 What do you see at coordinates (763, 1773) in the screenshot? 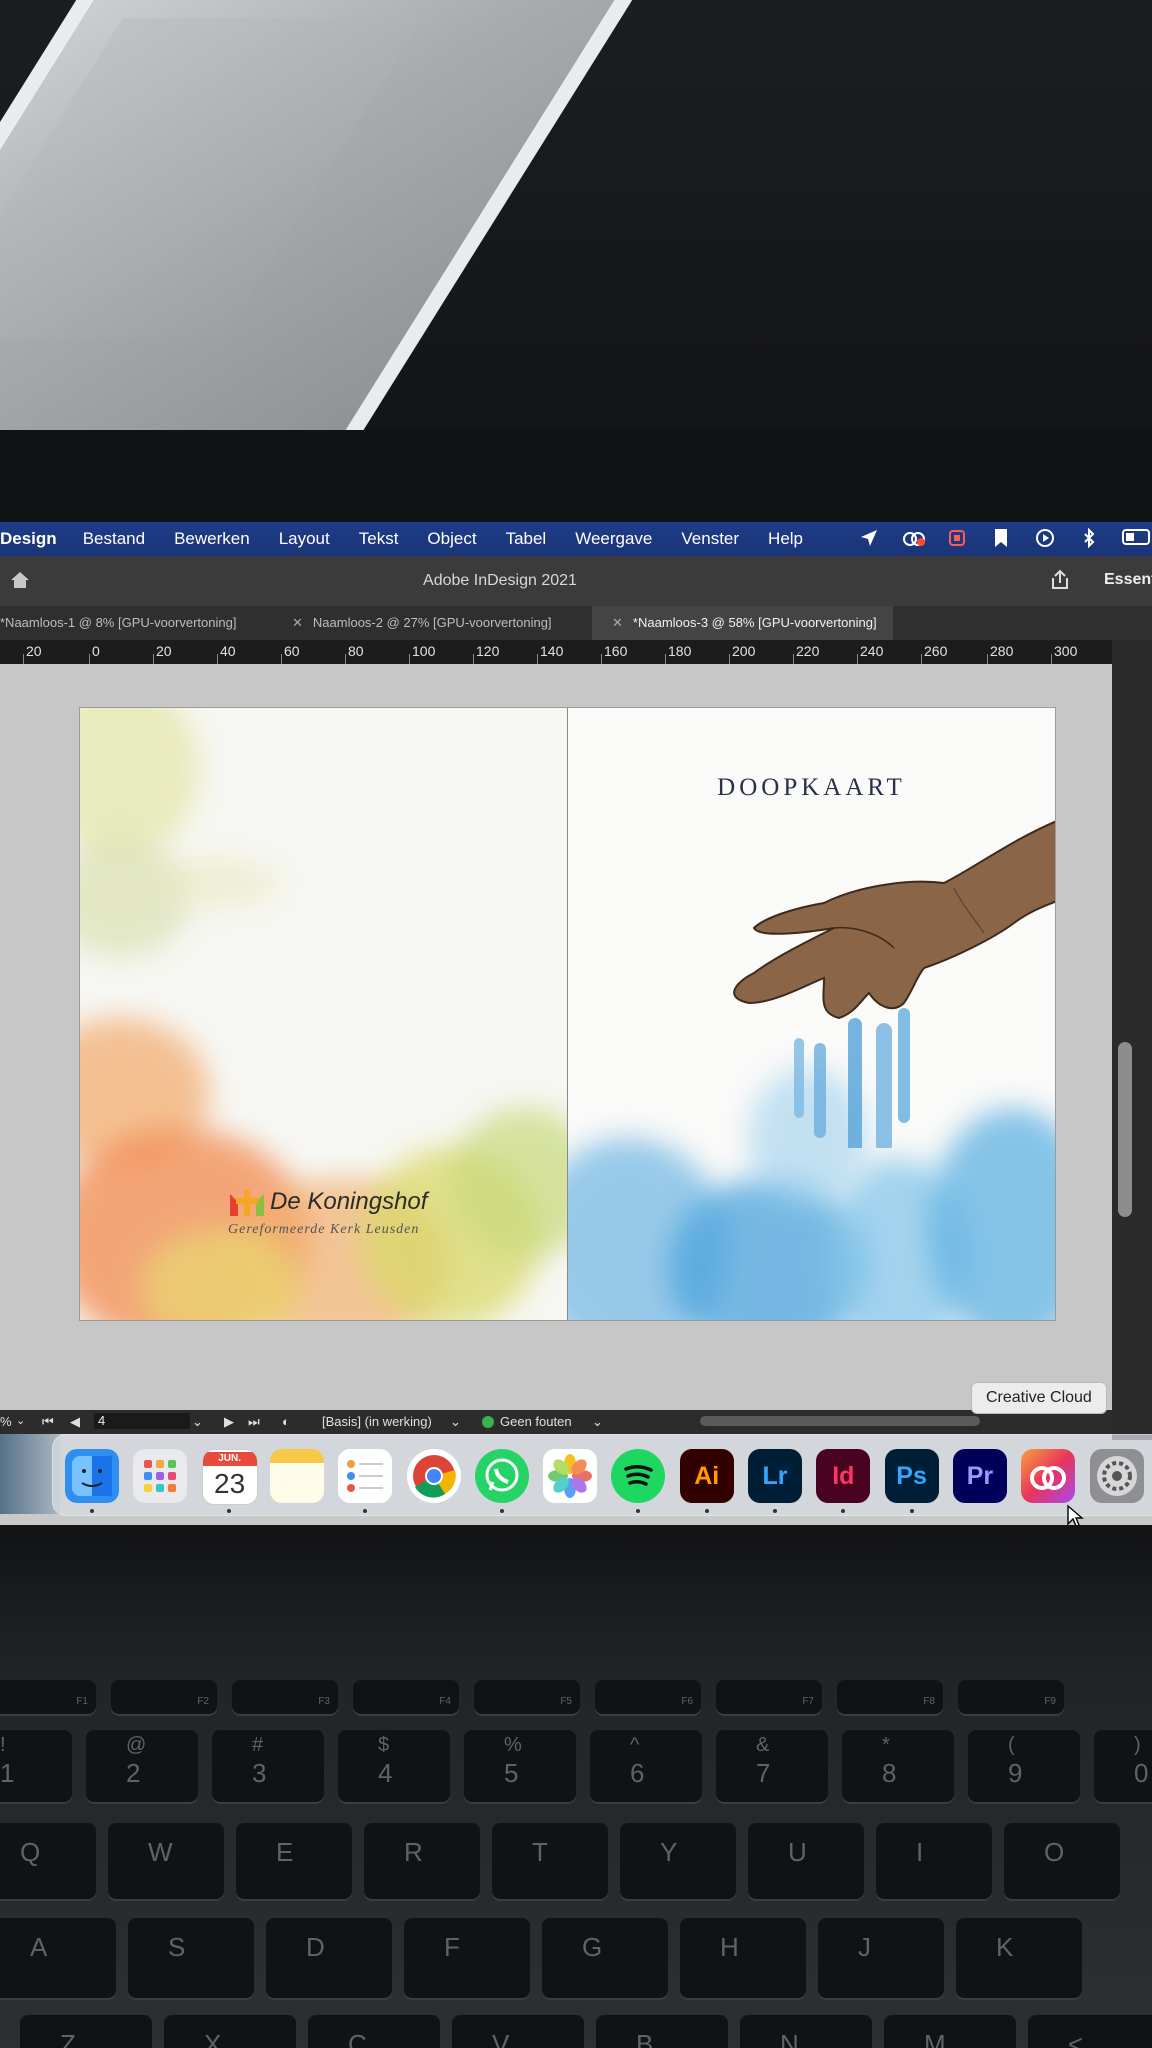
I see `key-label: 7` at bounding box center [763, 1773].